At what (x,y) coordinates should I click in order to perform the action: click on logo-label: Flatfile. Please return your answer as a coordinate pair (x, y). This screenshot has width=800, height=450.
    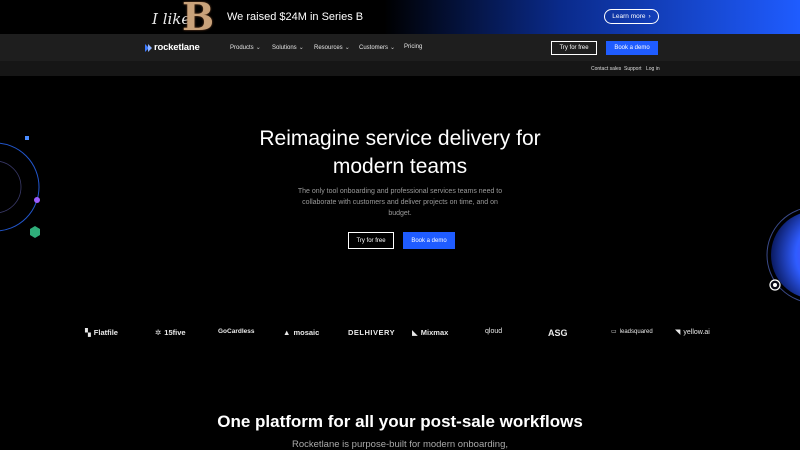
    Looking at the image, I should click on (105, 332).